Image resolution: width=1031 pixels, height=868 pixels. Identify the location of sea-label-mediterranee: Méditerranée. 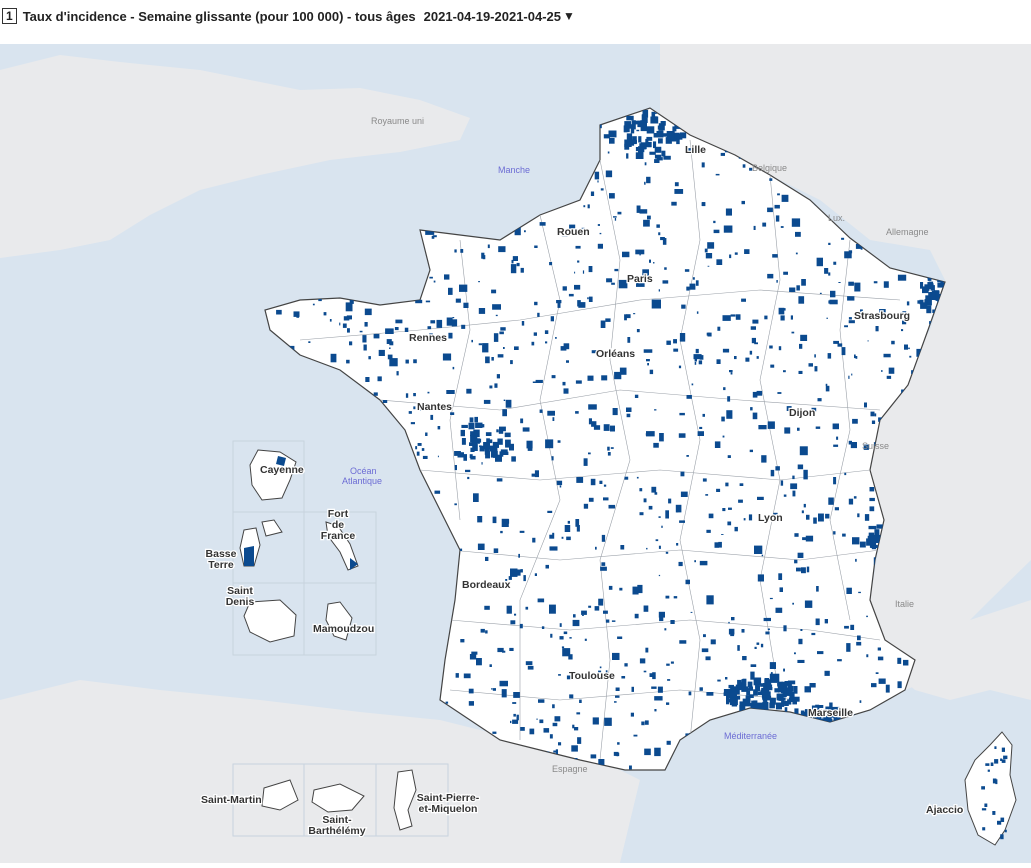
(750, 736).